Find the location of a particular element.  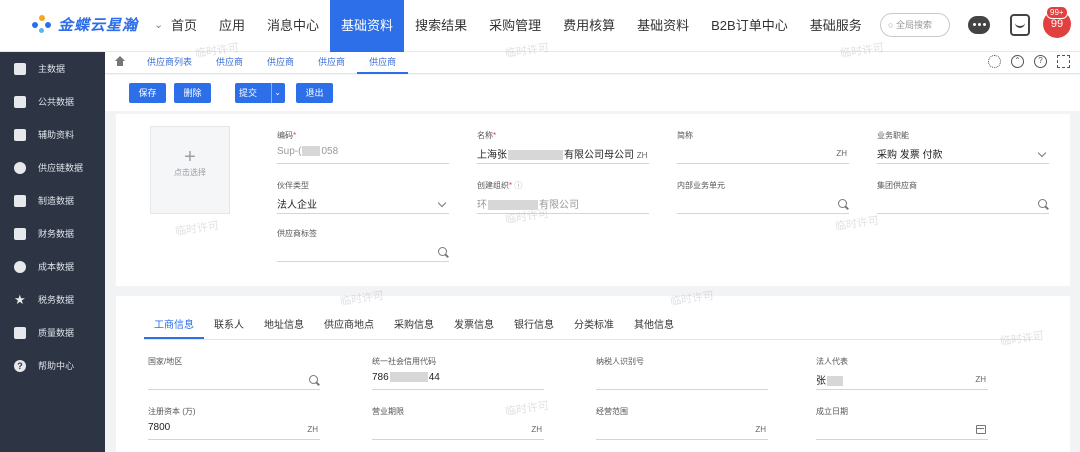

found-date-field: 成立日期 is located at coordinates (902, 423).